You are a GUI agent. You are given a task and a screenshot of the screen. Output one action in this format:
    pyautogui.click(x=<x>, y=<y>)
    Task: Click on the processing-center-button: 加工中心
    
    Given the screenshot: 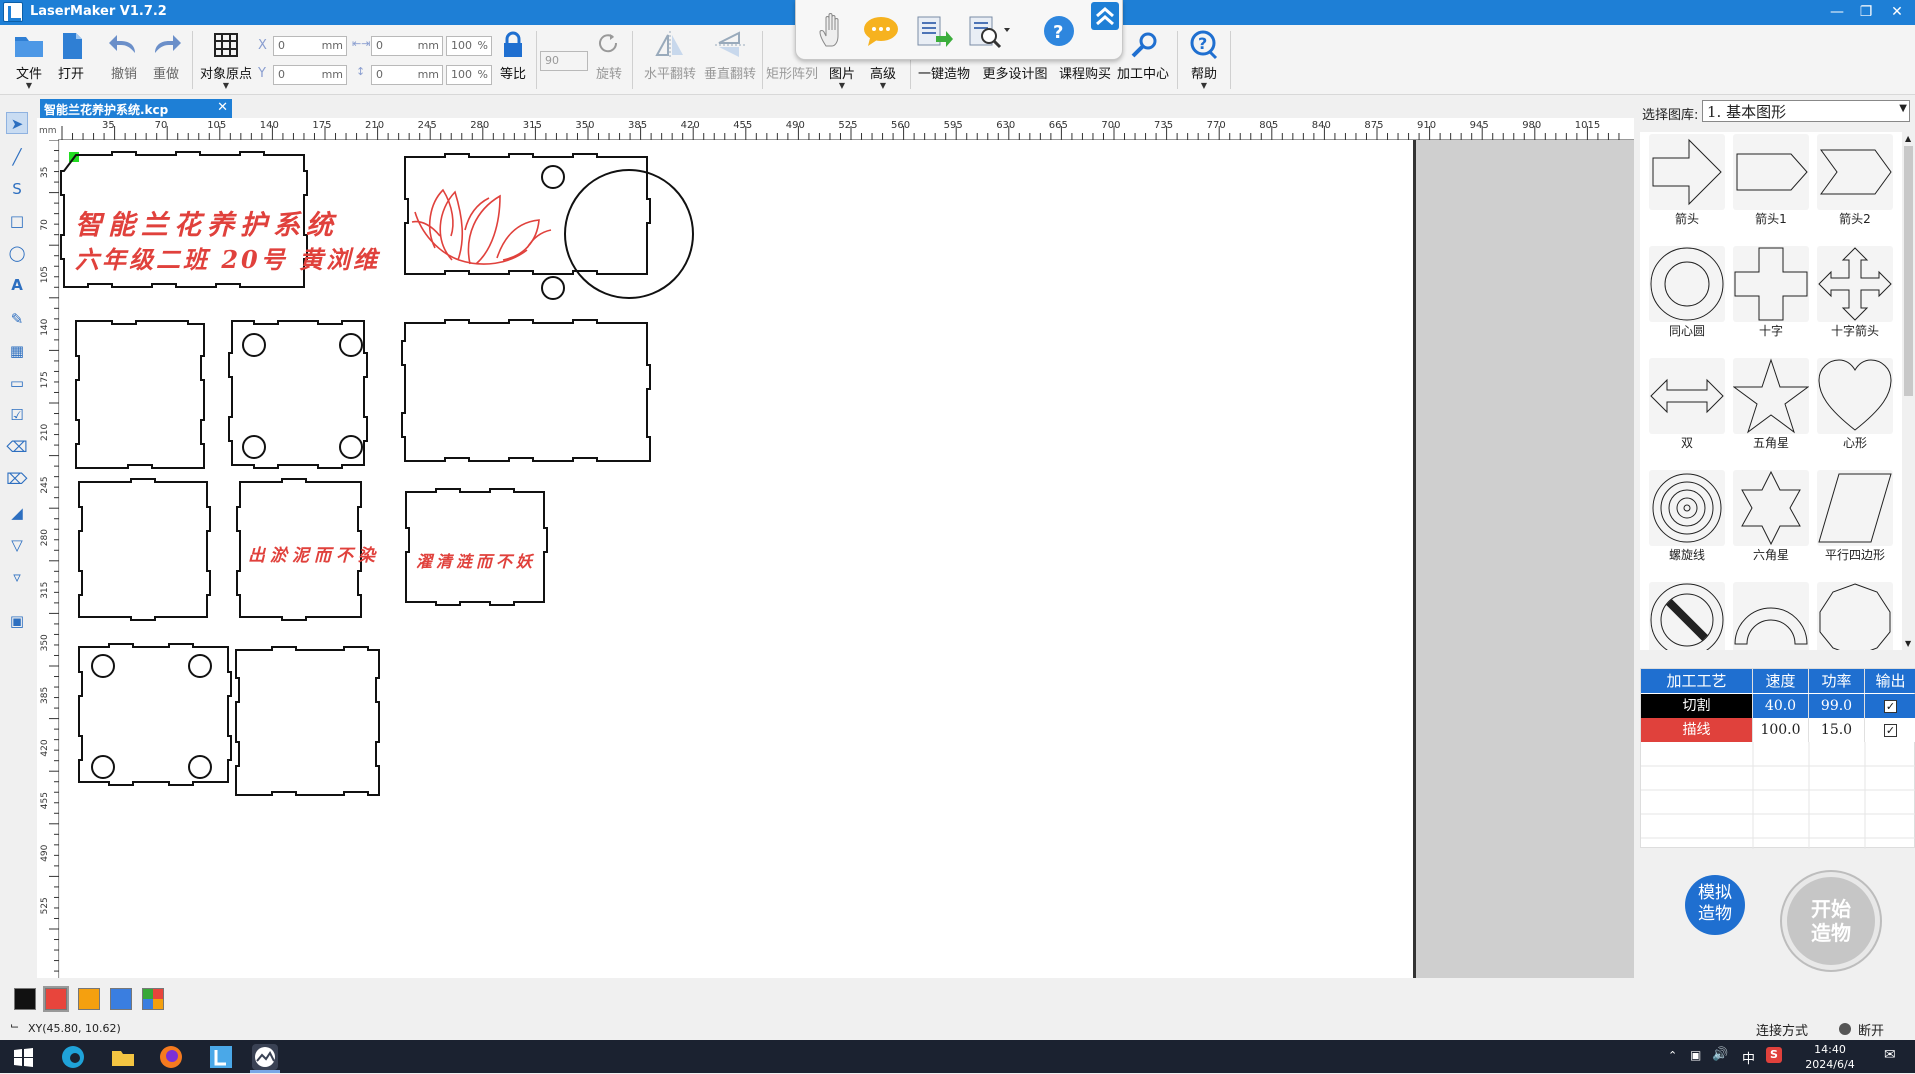 What is the action you would take?
    pyautogui.click(x=1143, y=55)
    